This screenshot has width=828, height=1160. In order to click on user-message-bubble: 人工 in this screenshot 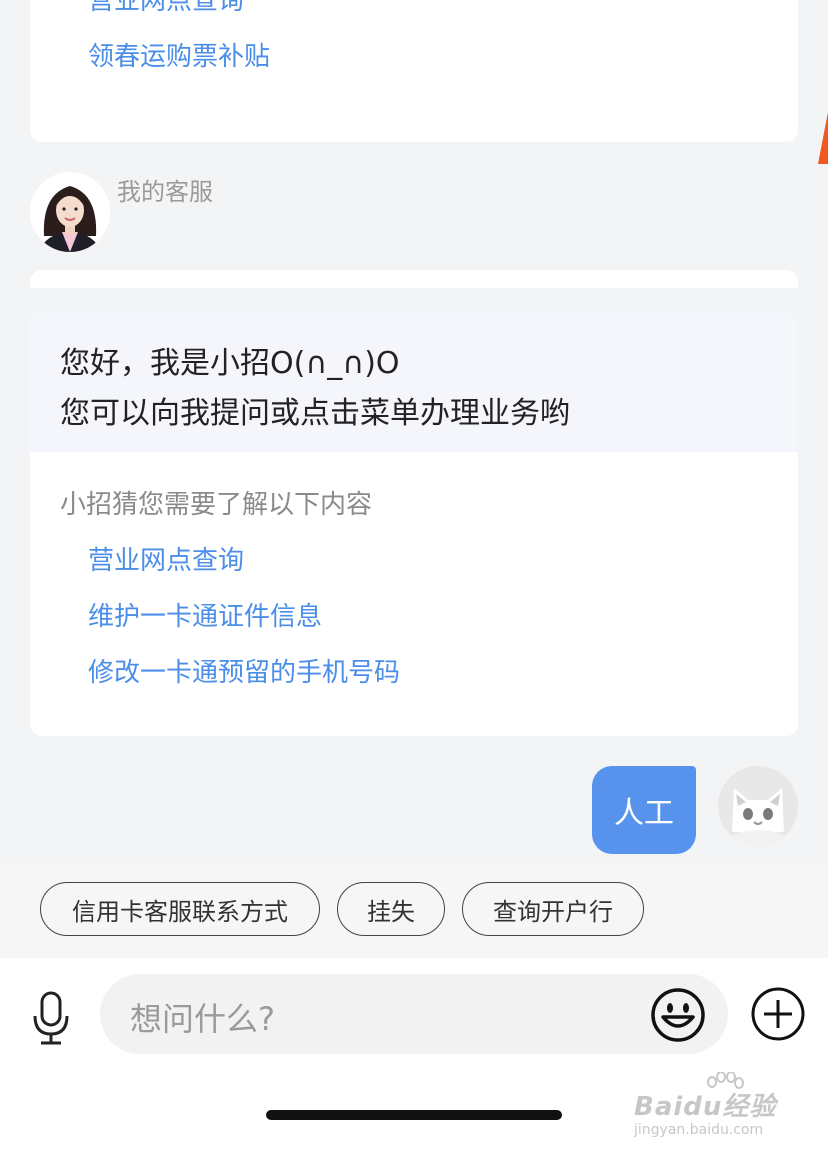, I will do `click(644, 810)`.